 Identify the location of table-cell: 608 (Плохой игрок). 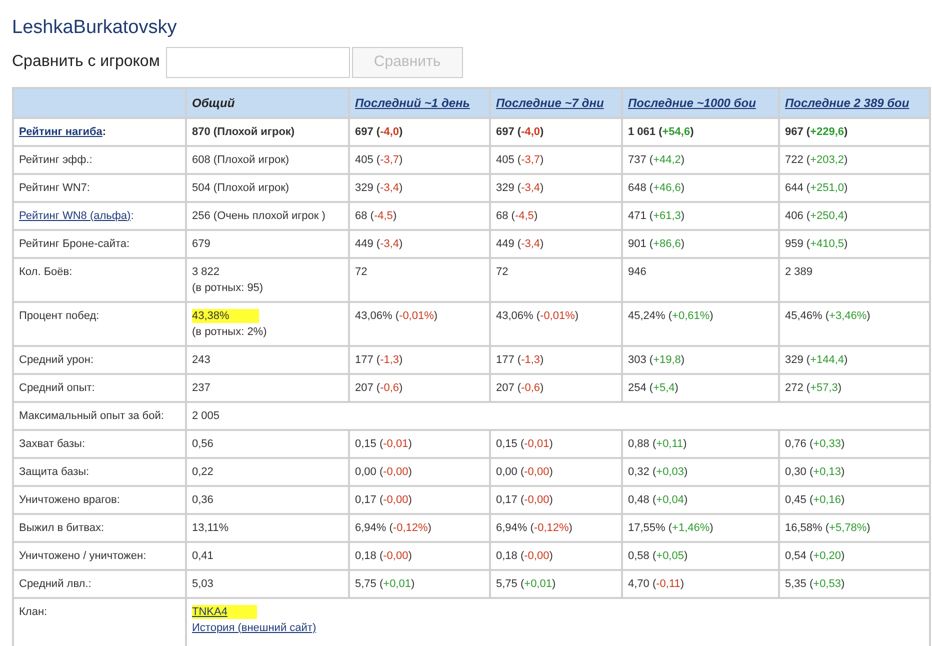
(241, 160).